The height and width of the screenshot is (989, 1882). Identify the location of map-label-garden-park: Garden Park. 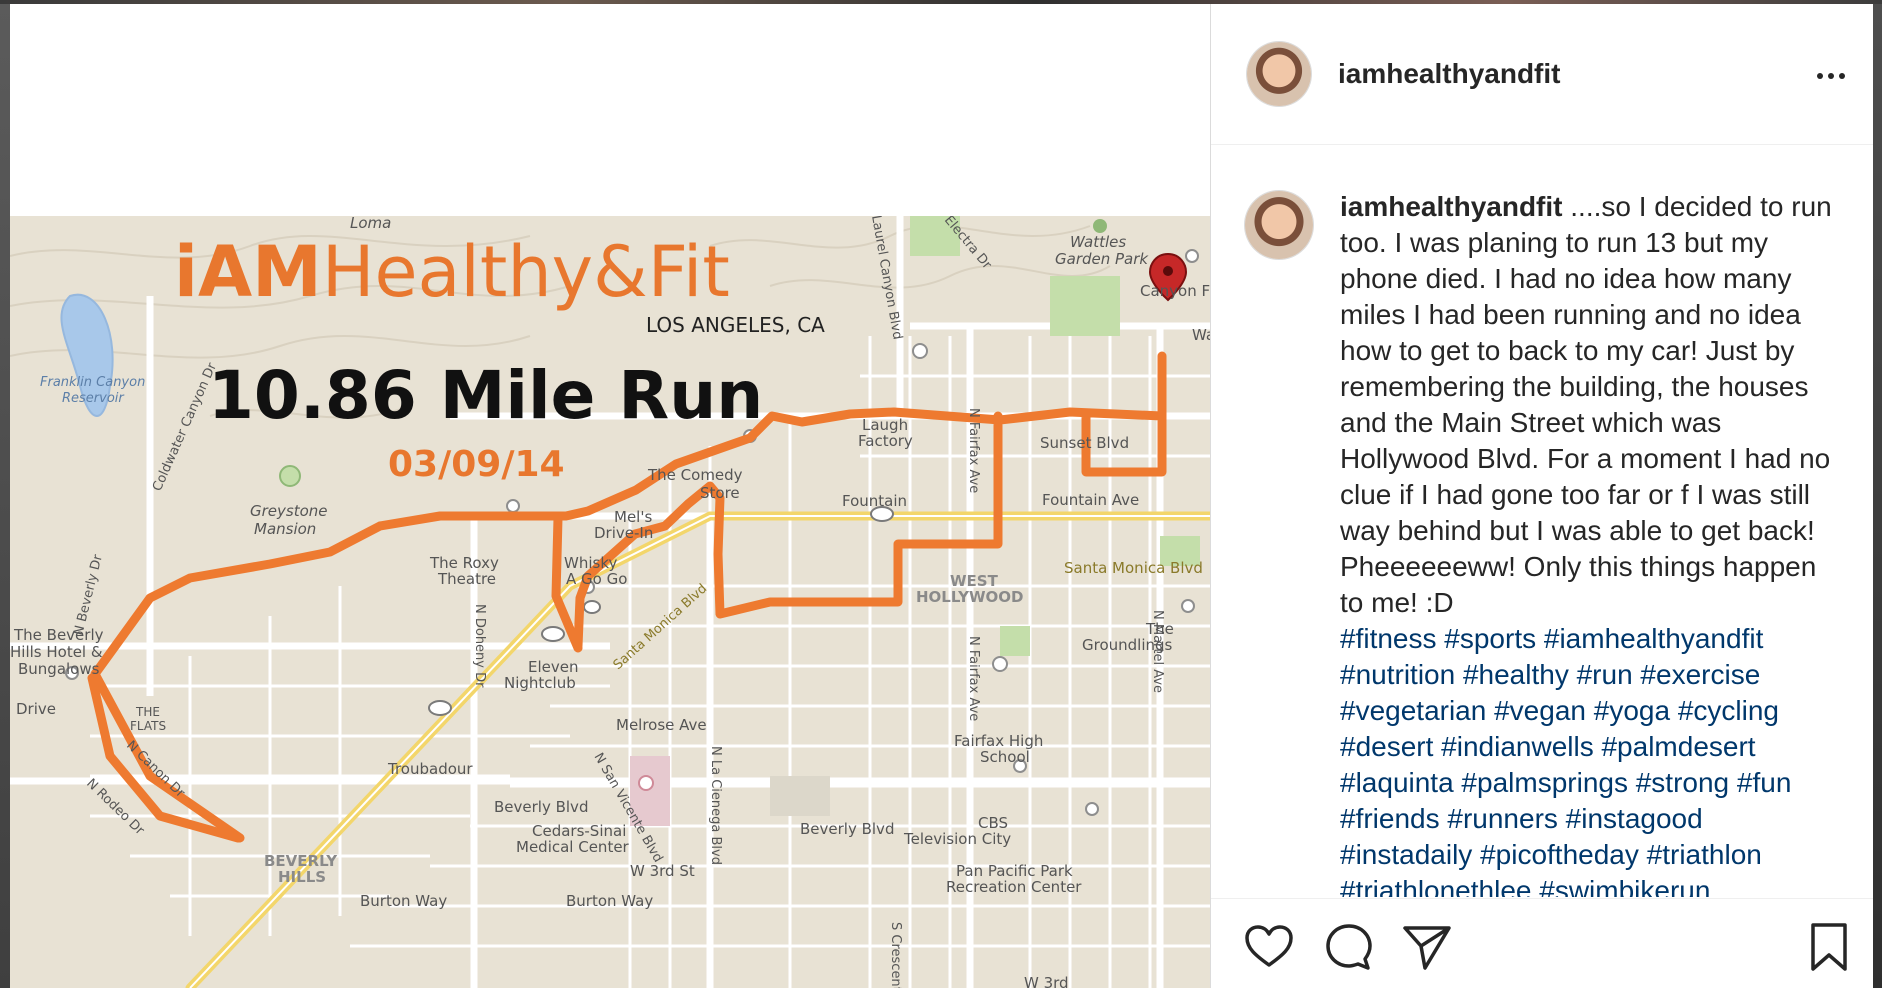
(1102, 259).